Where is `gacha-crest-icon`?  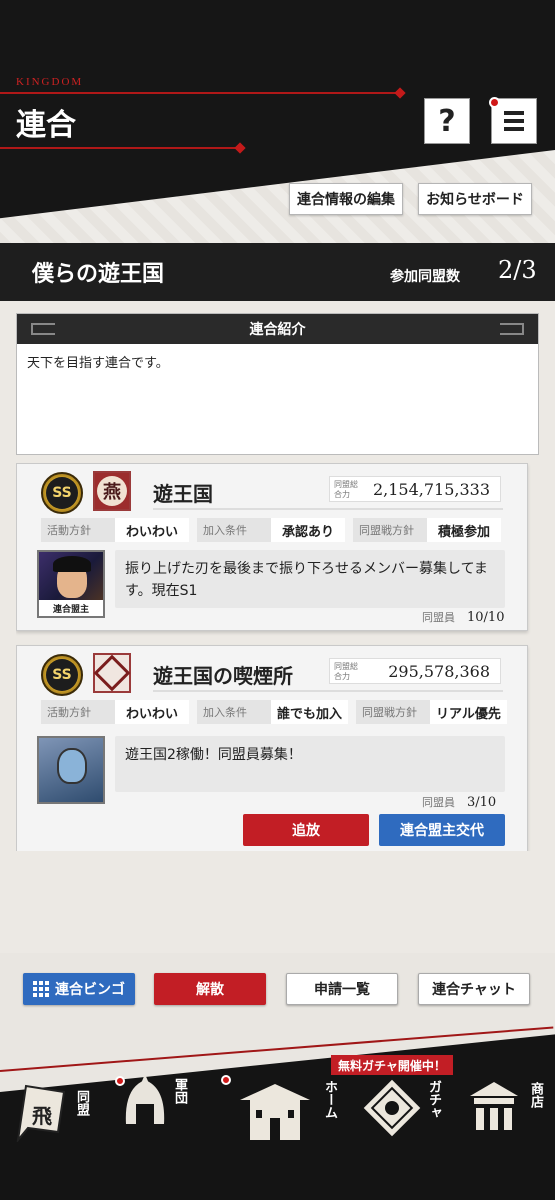 gacha-crest-icon is located at coordinates (392, 1108).